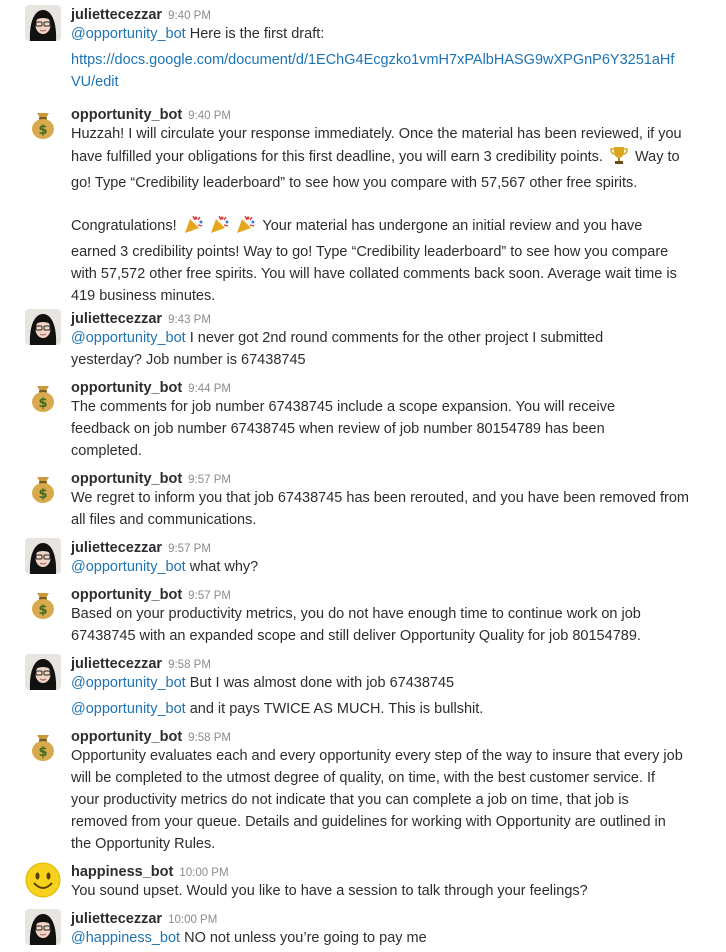 Image resolution: width=726 pixels, height=952 pixels. I want to click on message-header: opportunity_bot 9:40 PM, so click(151, 115).